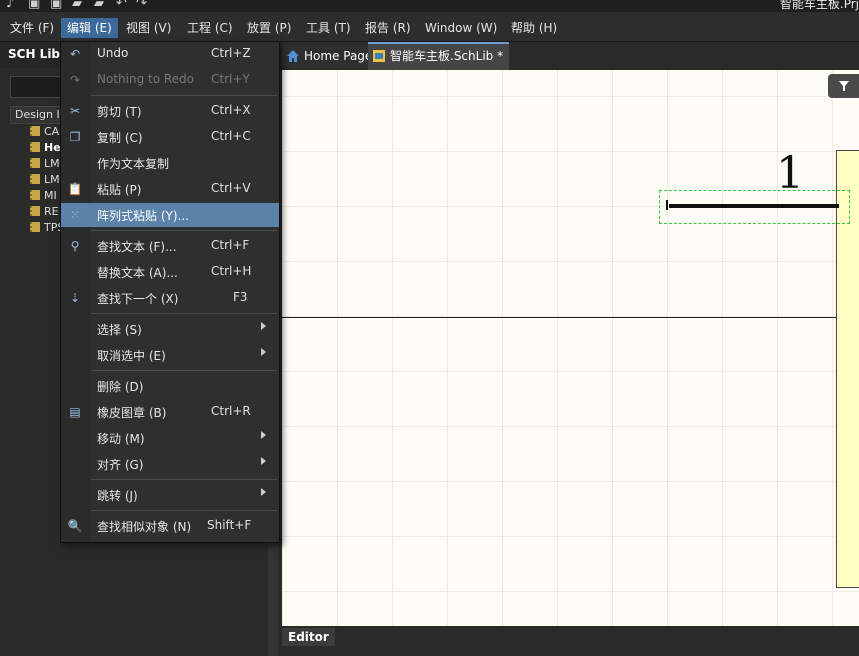 The image size is (859, 656). What do you see at coordinates (170, 495) in the screenshot?
I see `menu-item-jump: 跳转 (J)` at bounding box center [170, 495].